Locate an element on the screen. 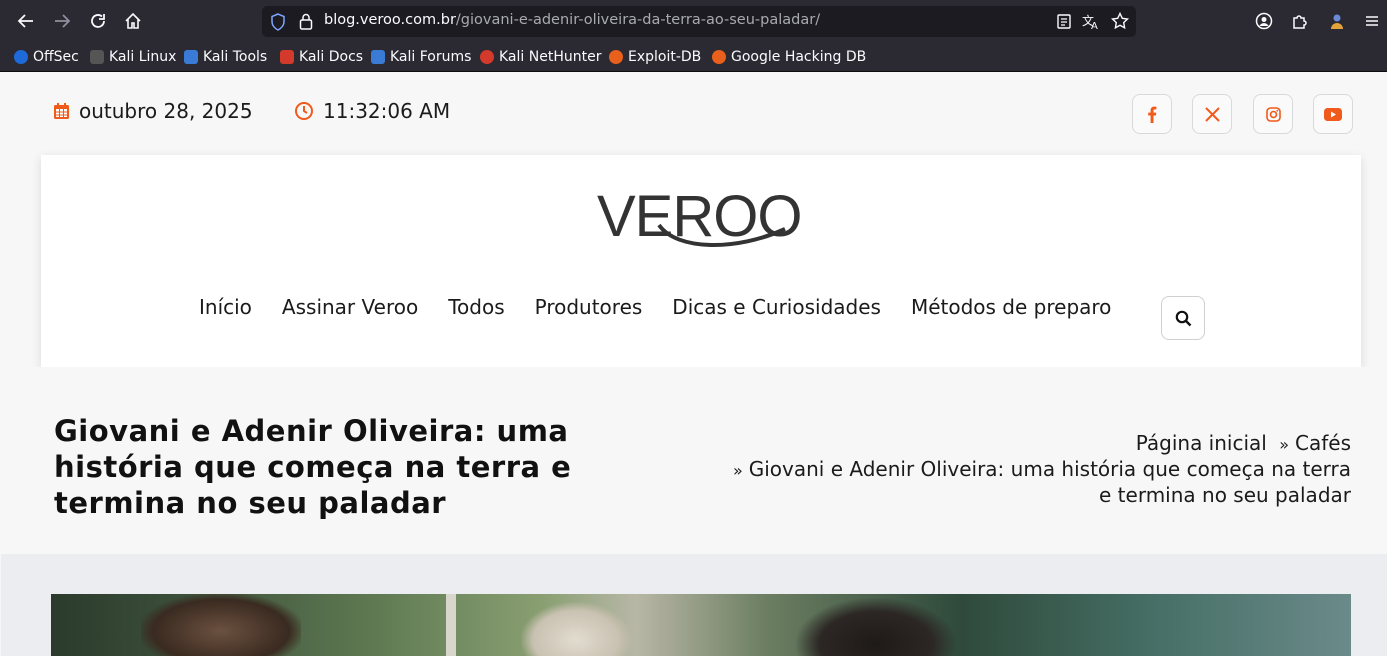  bookmark-kali-forums: Kali Forums is located at coordinates (421, 57).